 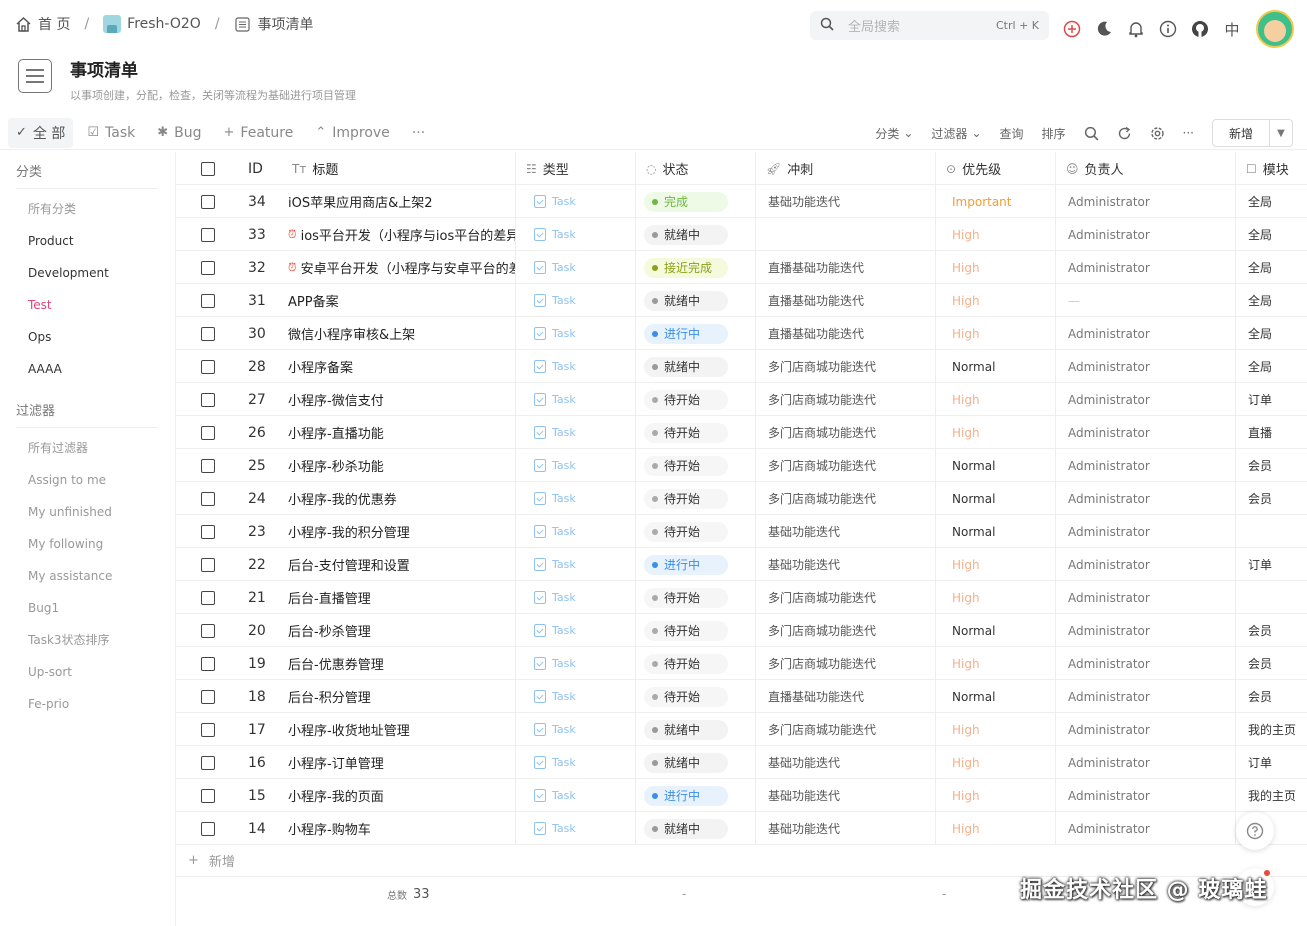 I want to click on row-title: APP备案, so click(x=399, y=300).